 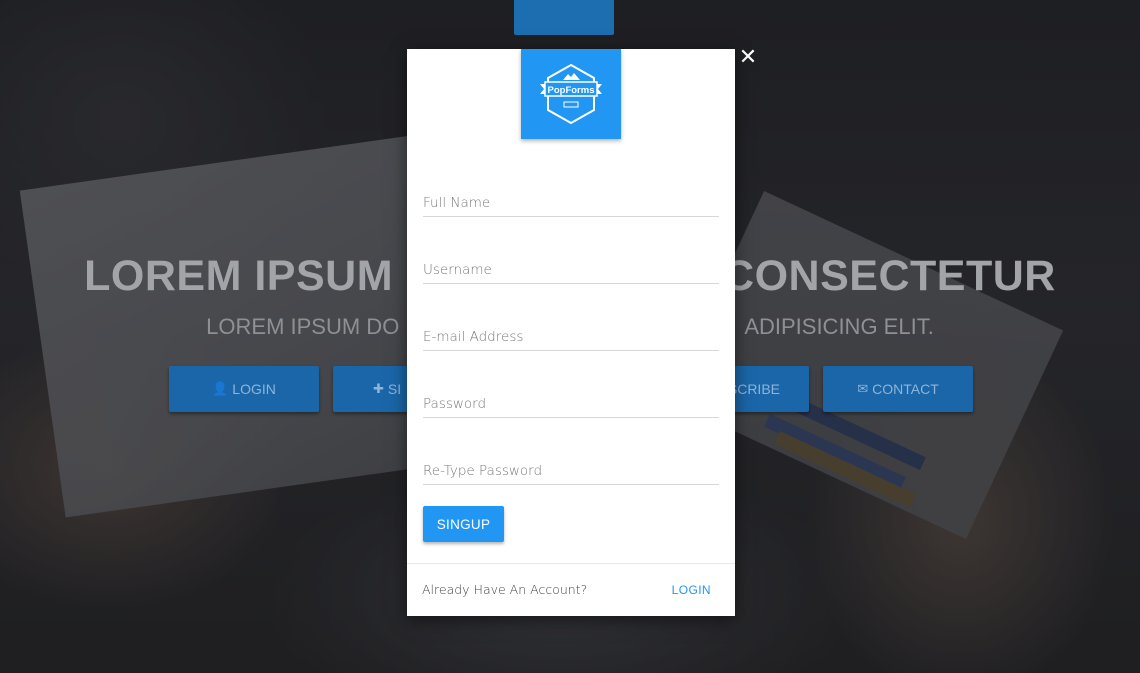 I want to click on full-name-field, so click(x=571, y=203).